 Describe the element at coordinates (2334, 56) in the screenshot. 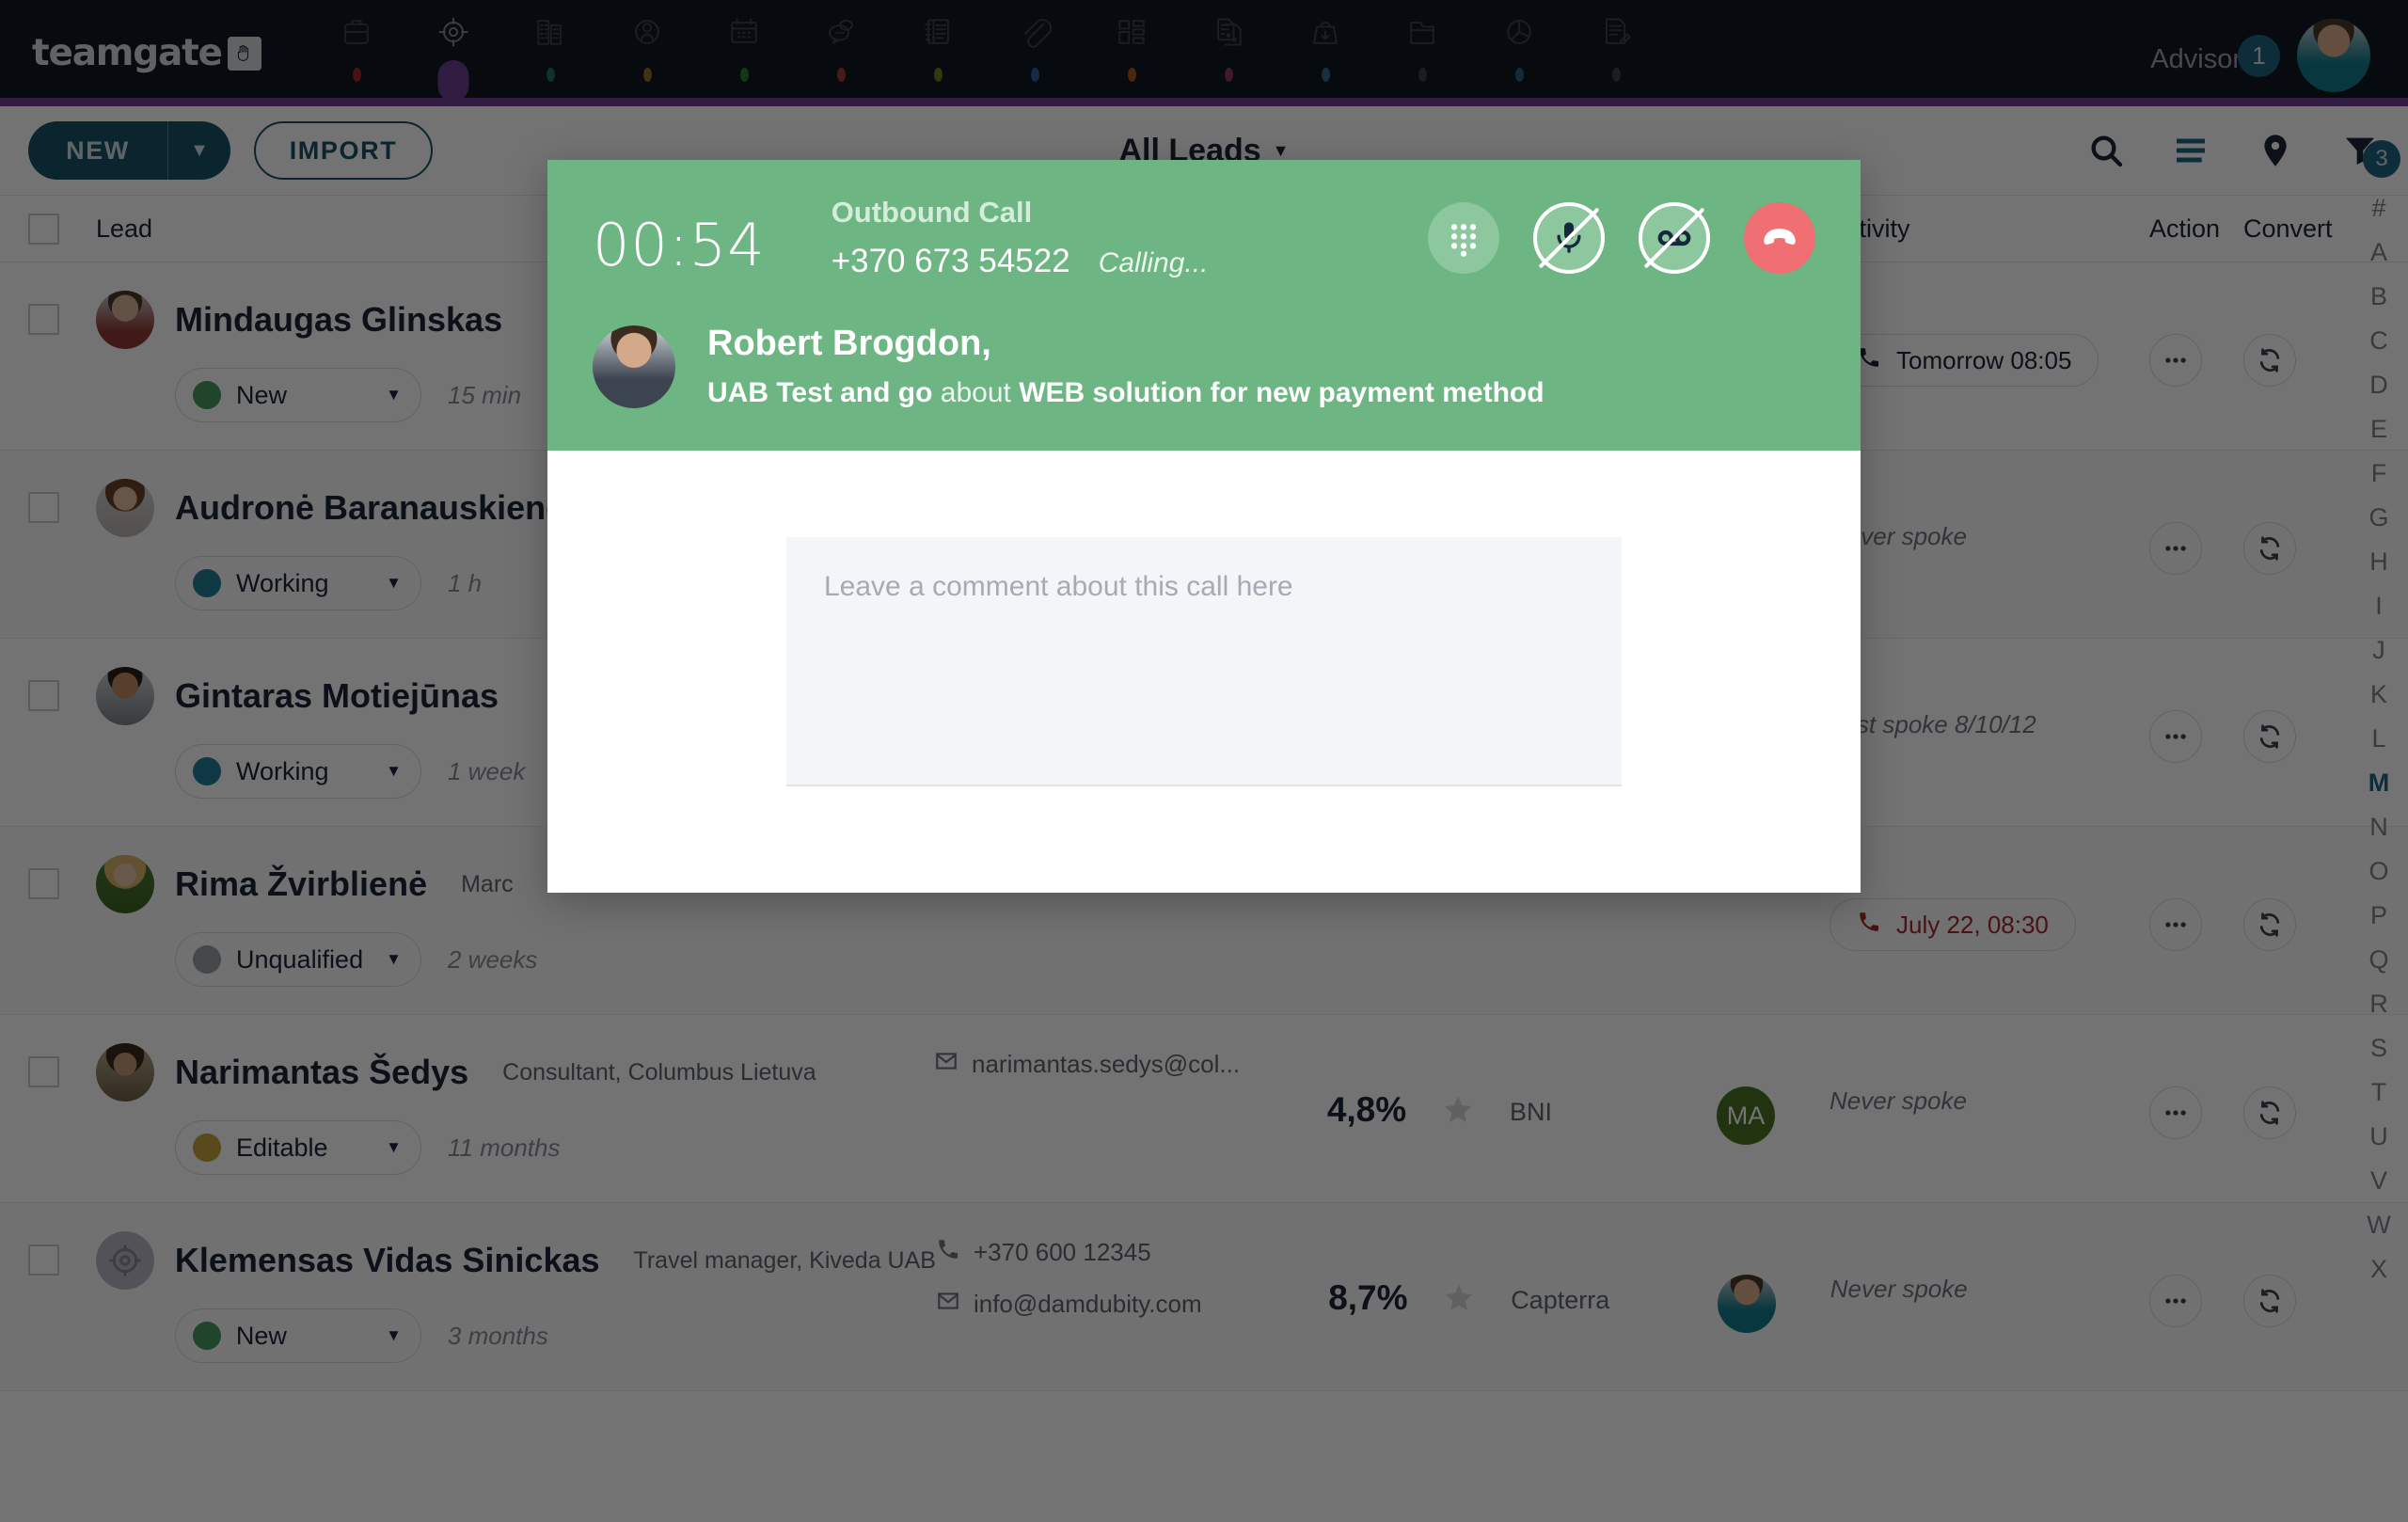

I see `avatar` at that location.